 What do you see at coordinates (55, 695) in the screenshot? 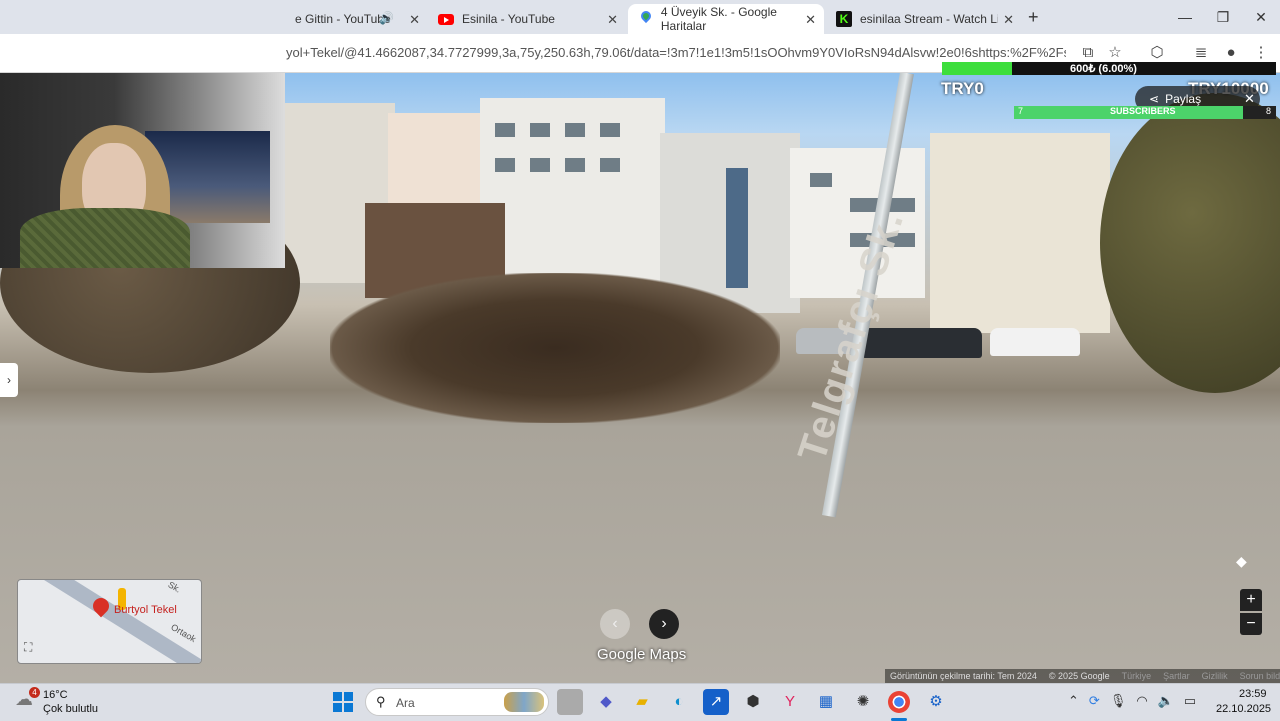
I see `weather-temperature: 16°C` at bounding box center [55, 695].